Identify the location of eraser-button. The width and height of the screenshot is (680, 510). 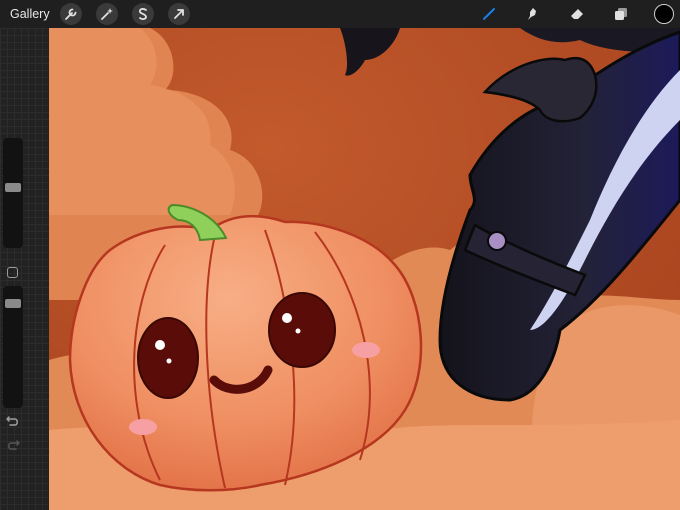
(577, 14).